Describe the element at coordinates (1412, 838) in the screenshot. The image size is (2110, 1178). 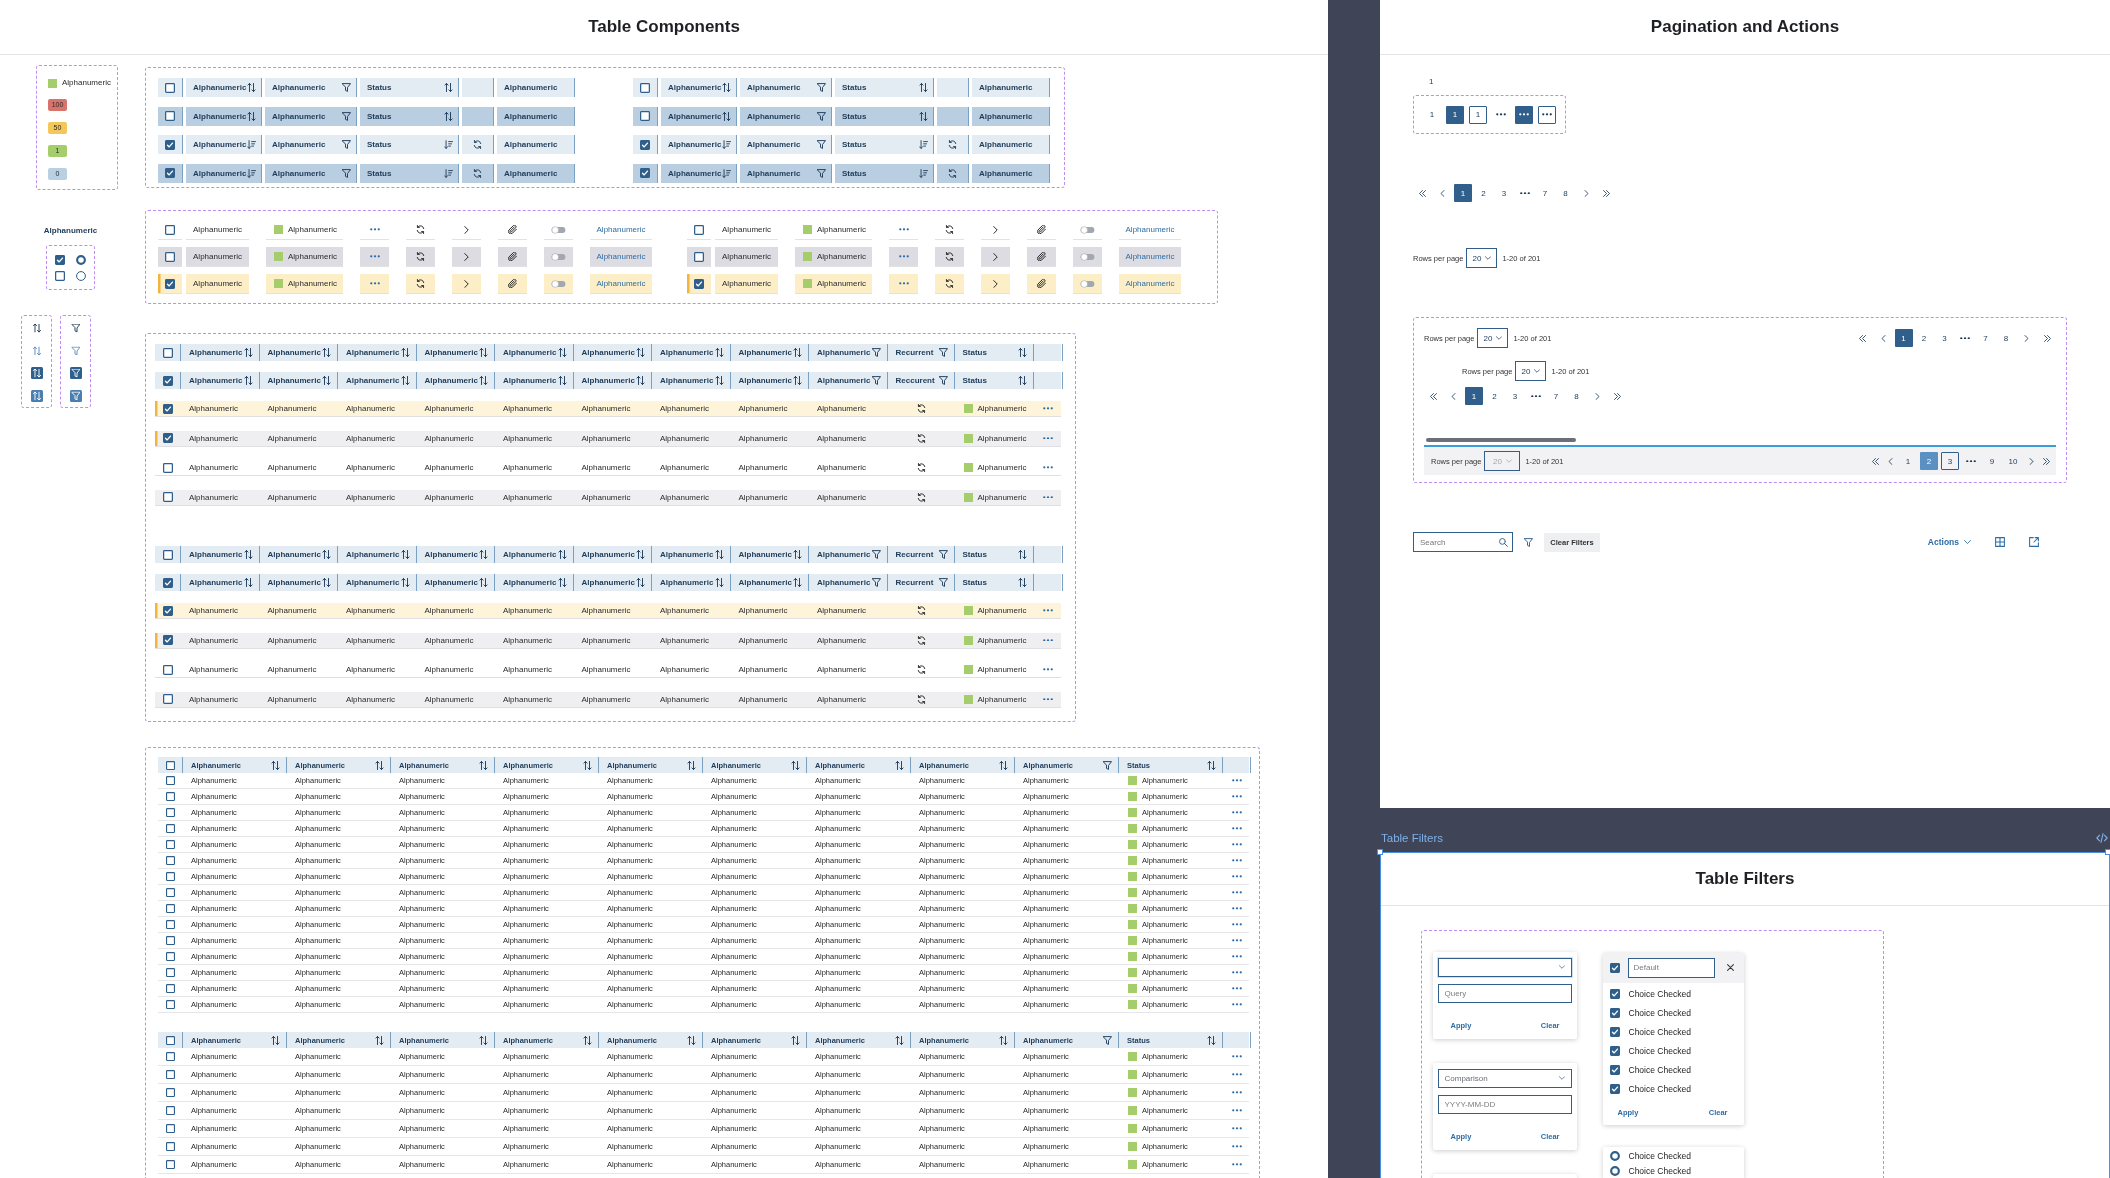
I see `frame-label: Table Filters` at that location.